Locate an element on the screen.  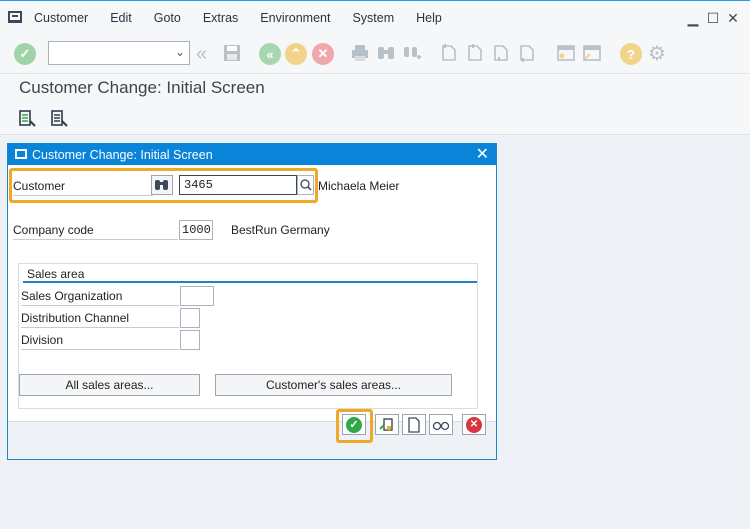
gear-icon: ⚙ is located at coordinates (657, 54).